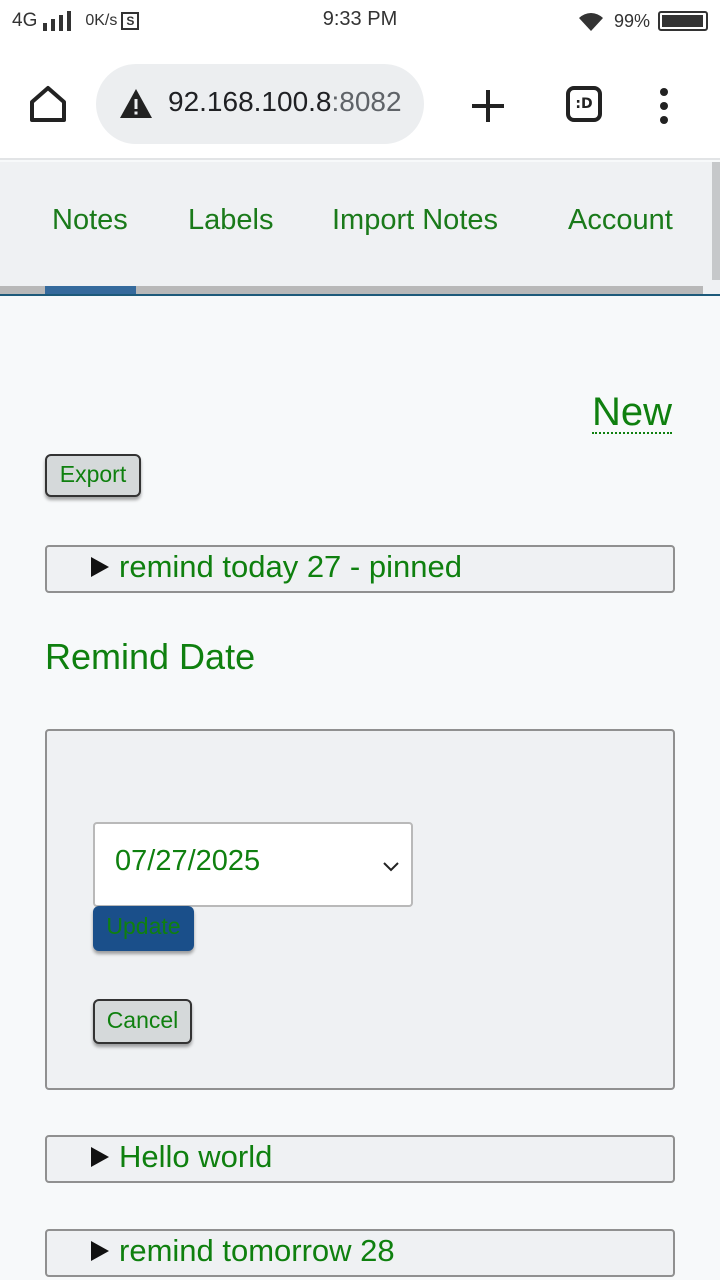 The image size is (720, 1280). Describe the element at coordinates (143, 928) in the screenshot. I see `update-button: Update` at that location.